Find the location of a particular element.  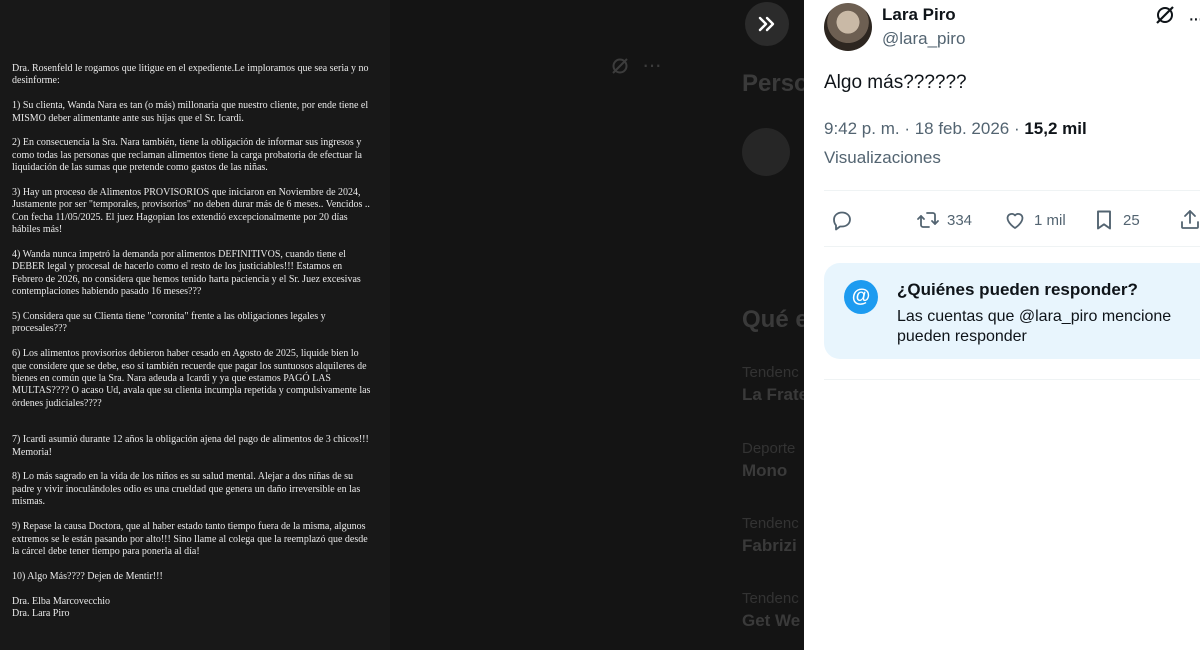

share-button is located at coordinates (1189, 220).